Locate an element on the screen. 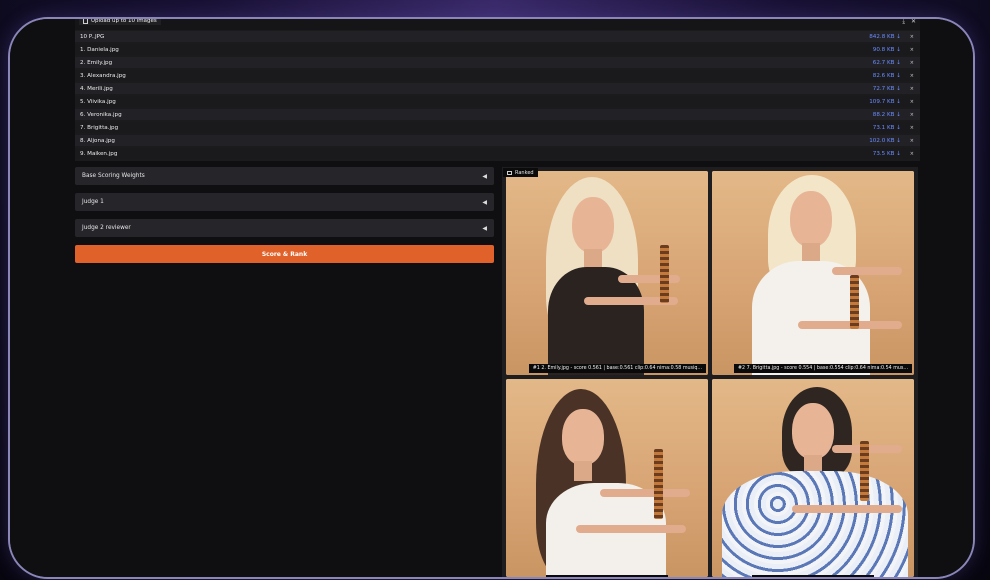  accordion-label: Judge 1 is located at coordinates (93, 202).